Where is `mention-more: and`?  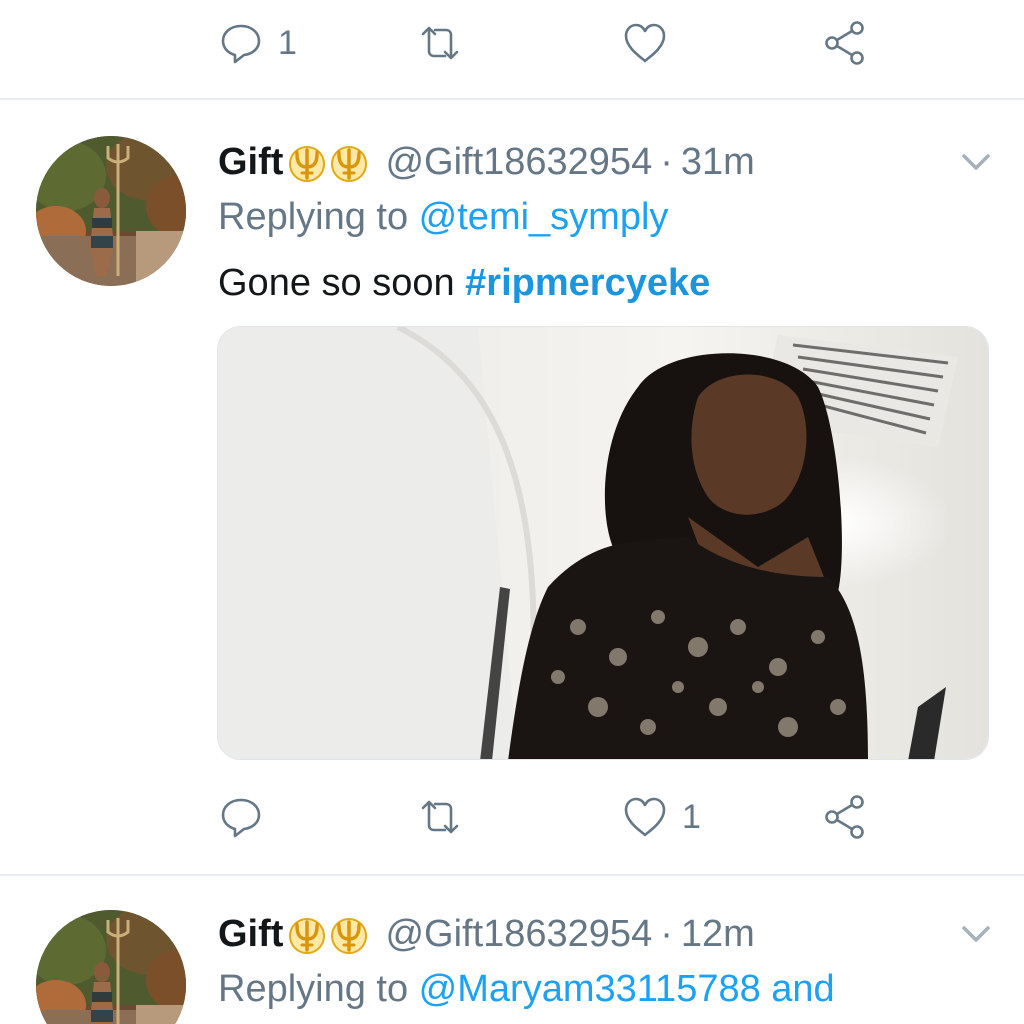
mention-more: and is located at coordinates (797, 989).